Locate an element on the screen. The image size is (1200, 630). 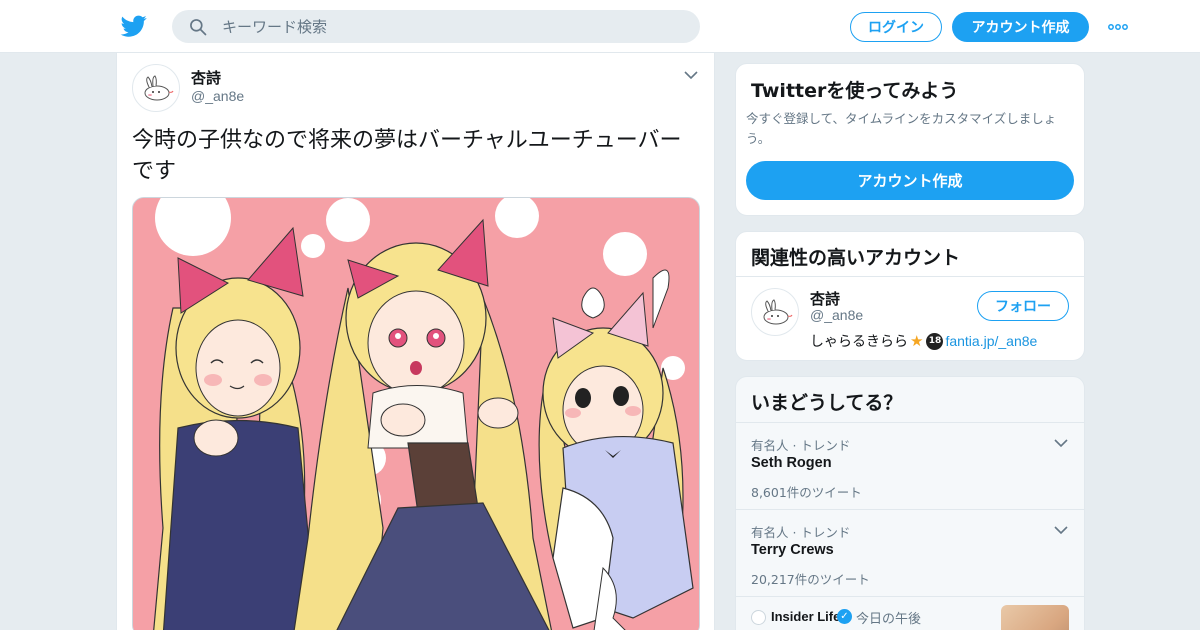
login-button: ログイン is located at coordinates (896, 27).